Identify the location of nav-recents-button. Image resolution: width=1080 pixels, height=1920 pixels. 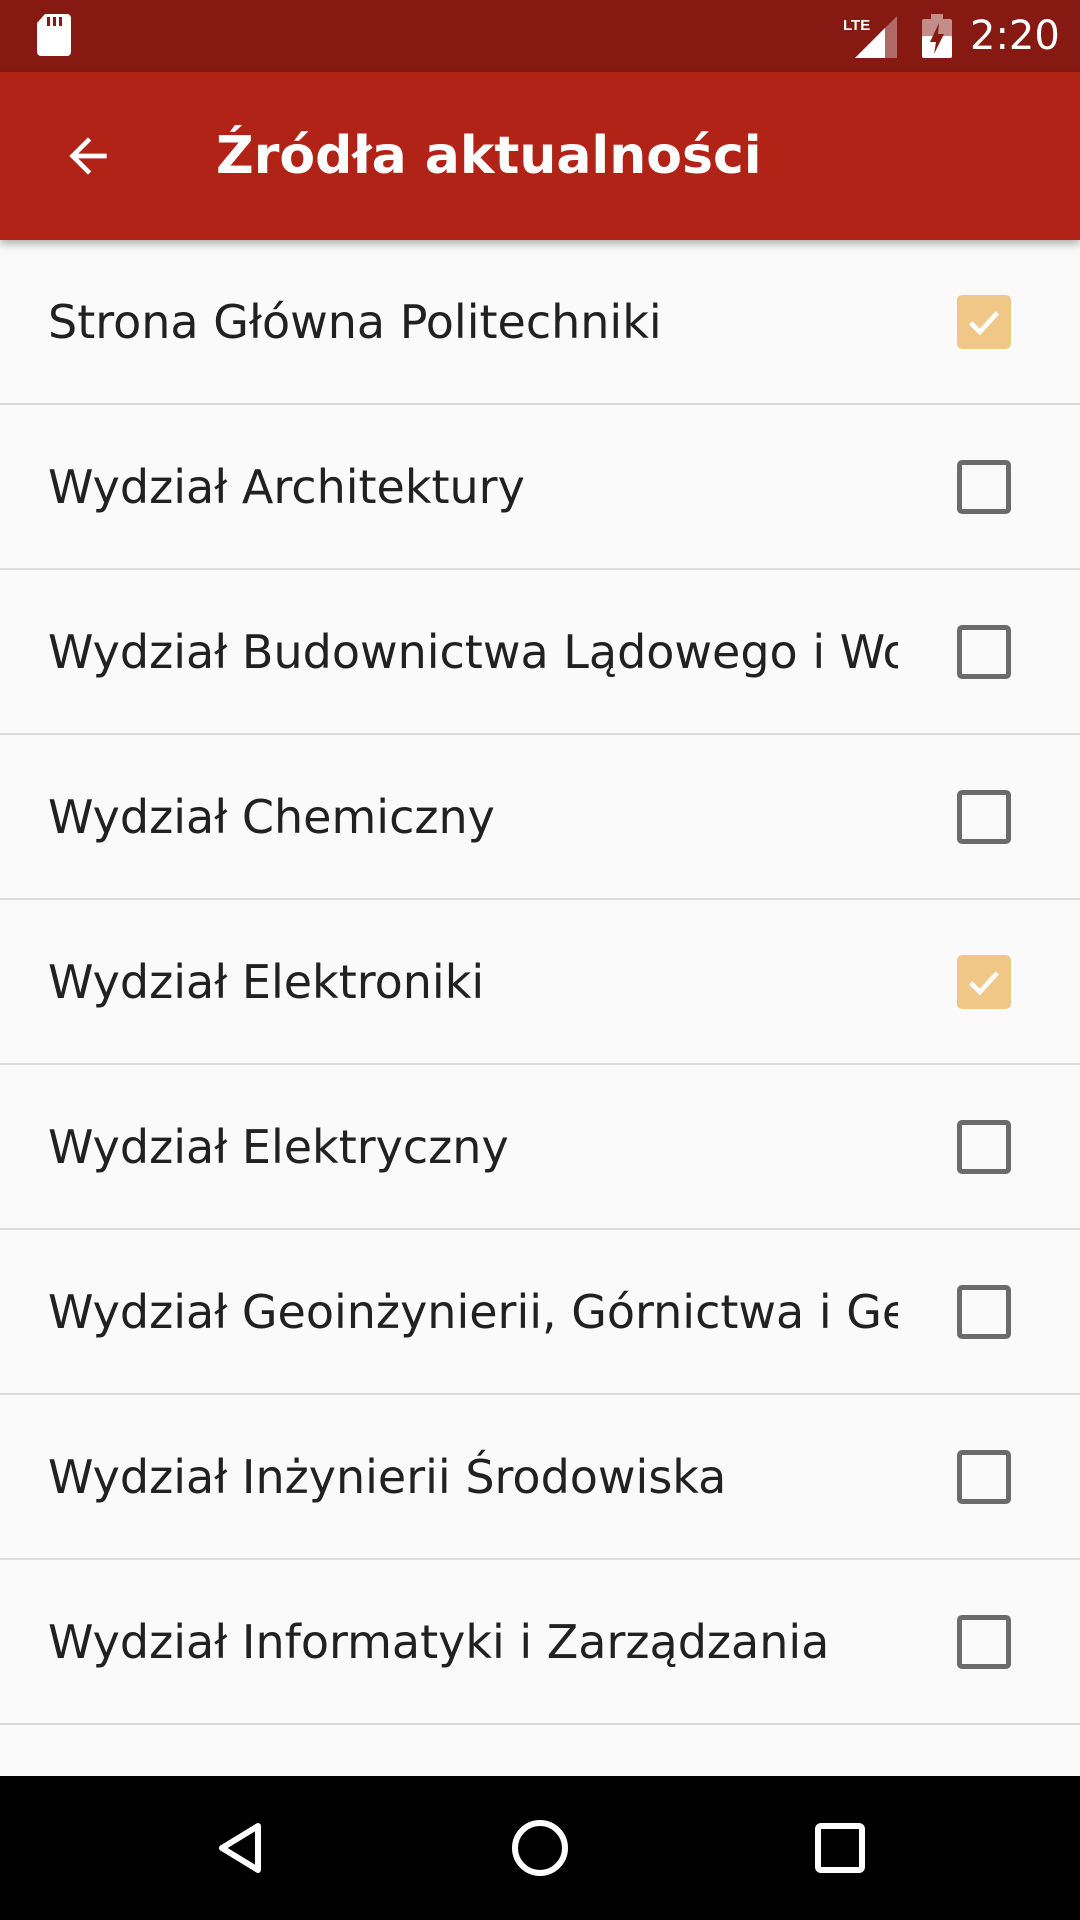
(840, 1848).